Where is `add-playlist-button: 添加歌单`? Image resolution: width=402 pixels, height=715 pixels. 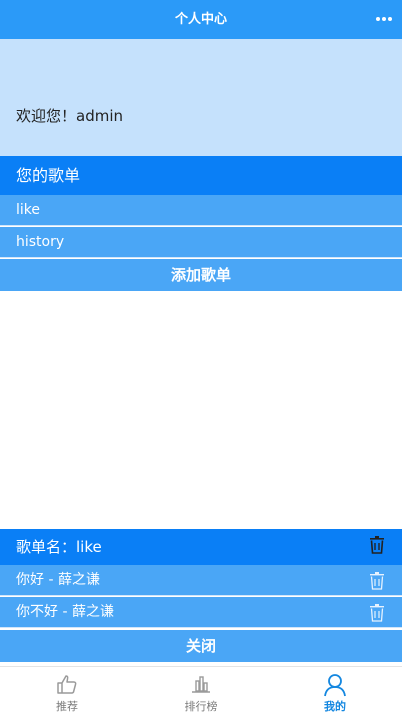
add-playlist-button: 添加歌单 is located at coordinates (201, 275).